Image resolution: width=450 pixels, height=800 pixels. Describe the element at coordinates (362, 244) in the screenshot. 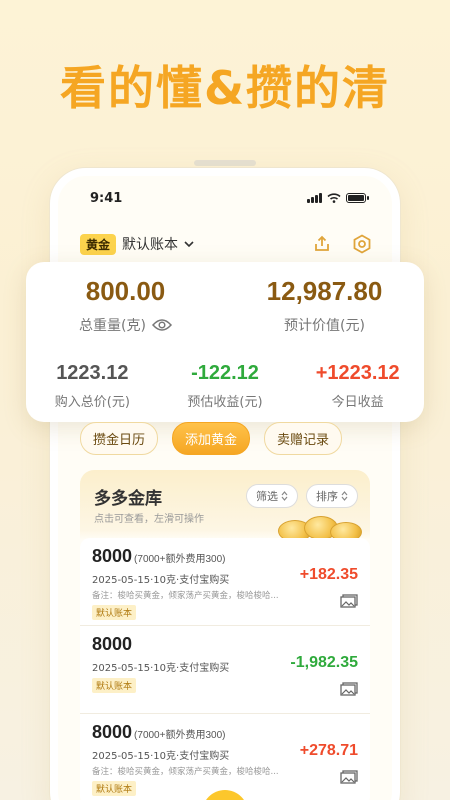

I see `settings-icon` at that location.